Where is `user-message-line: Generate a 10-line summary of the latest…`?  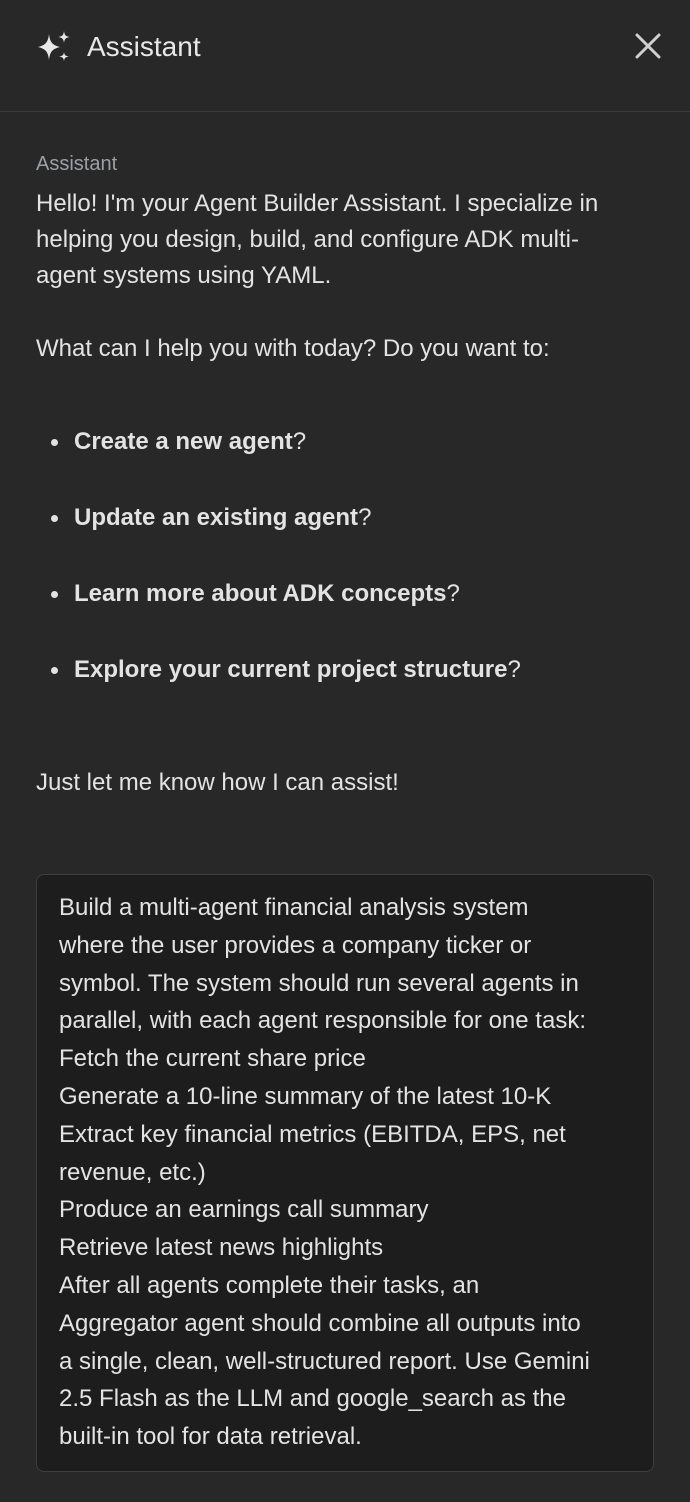 user-message-line: Generate a 10-line summary of the latest… is located at coordinates (305, 1096).